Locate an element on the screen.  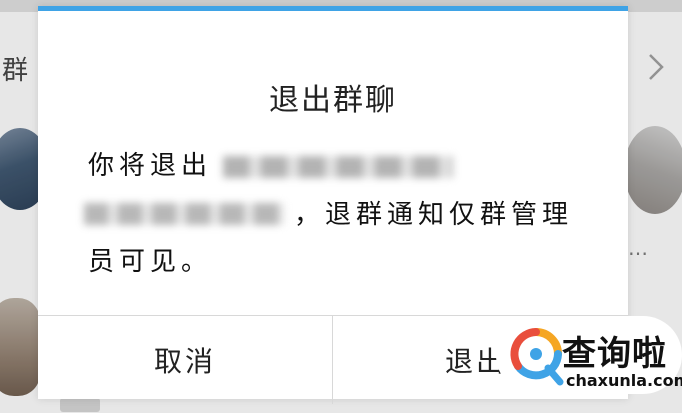
watermark: 查询啦 chaxunla.com is located at coordinates (589, 364).